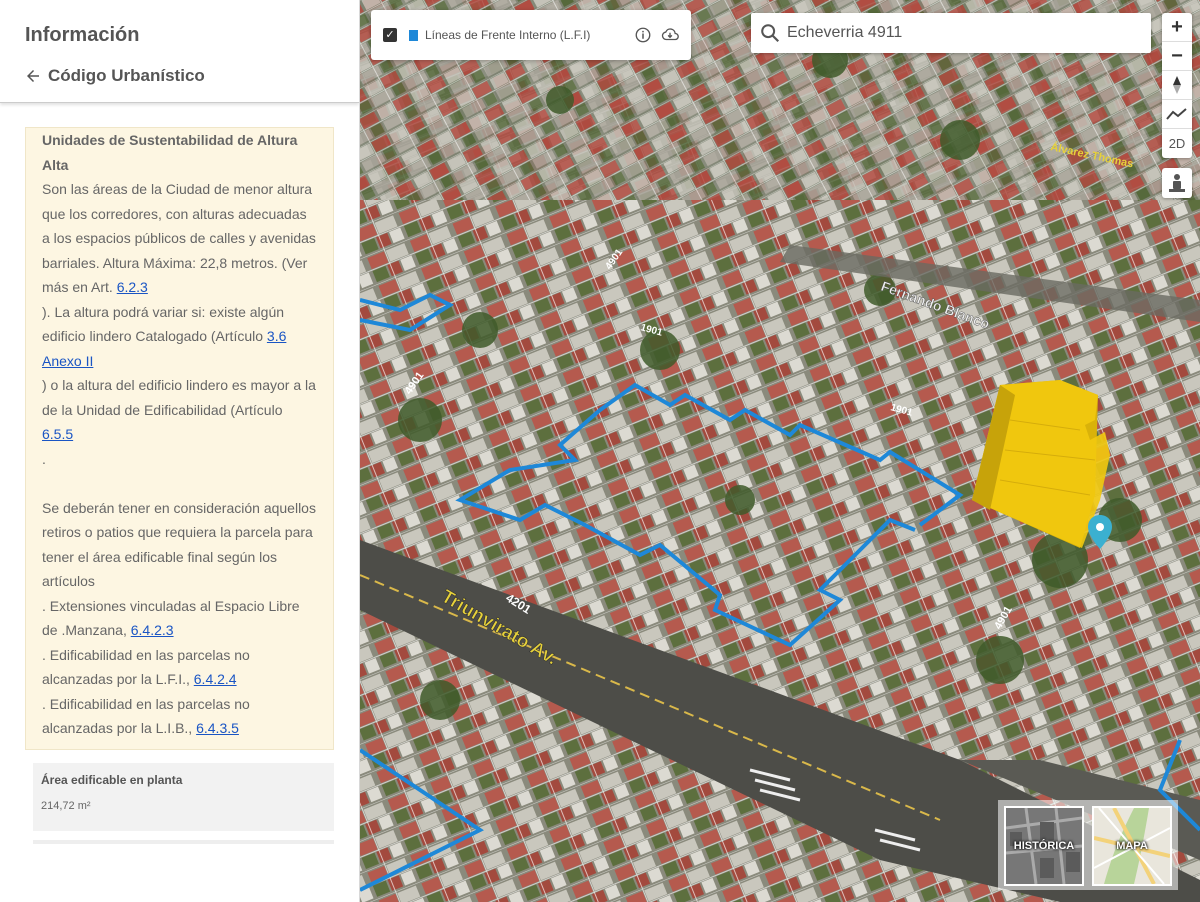  I want to click on street-view-button, so click(1177, 183).